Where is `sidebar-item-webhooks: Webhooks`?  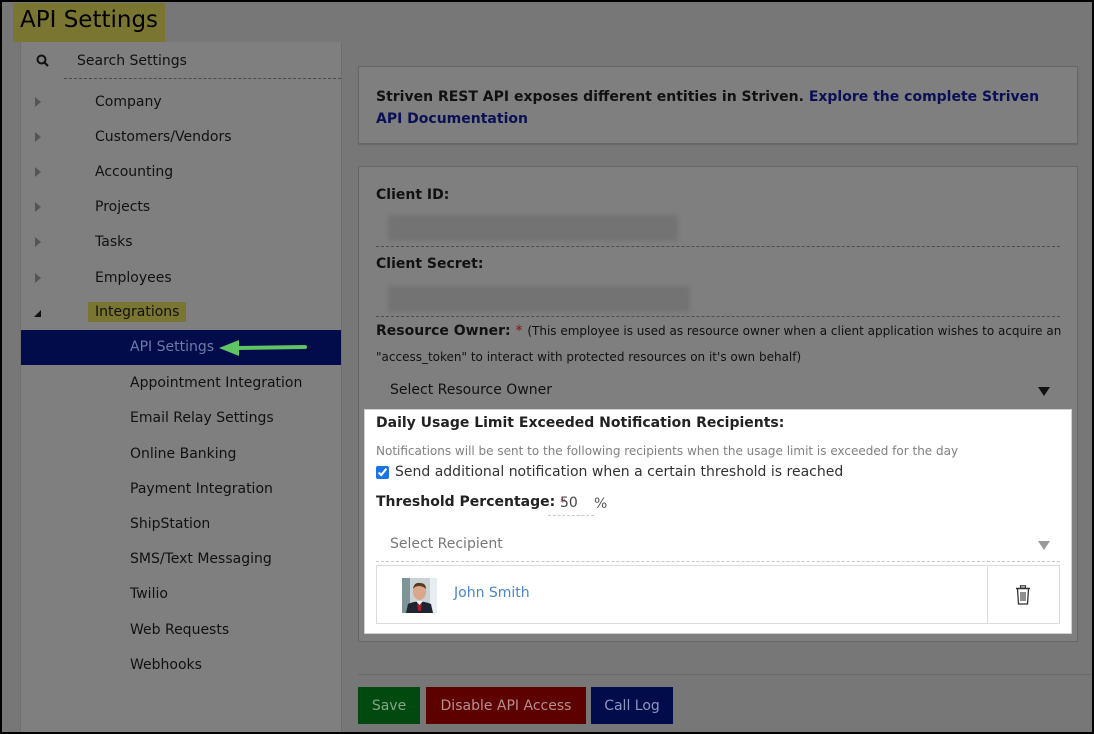
sidebar-item-webhooks: Webhooks is located at coordinates (181, 665).